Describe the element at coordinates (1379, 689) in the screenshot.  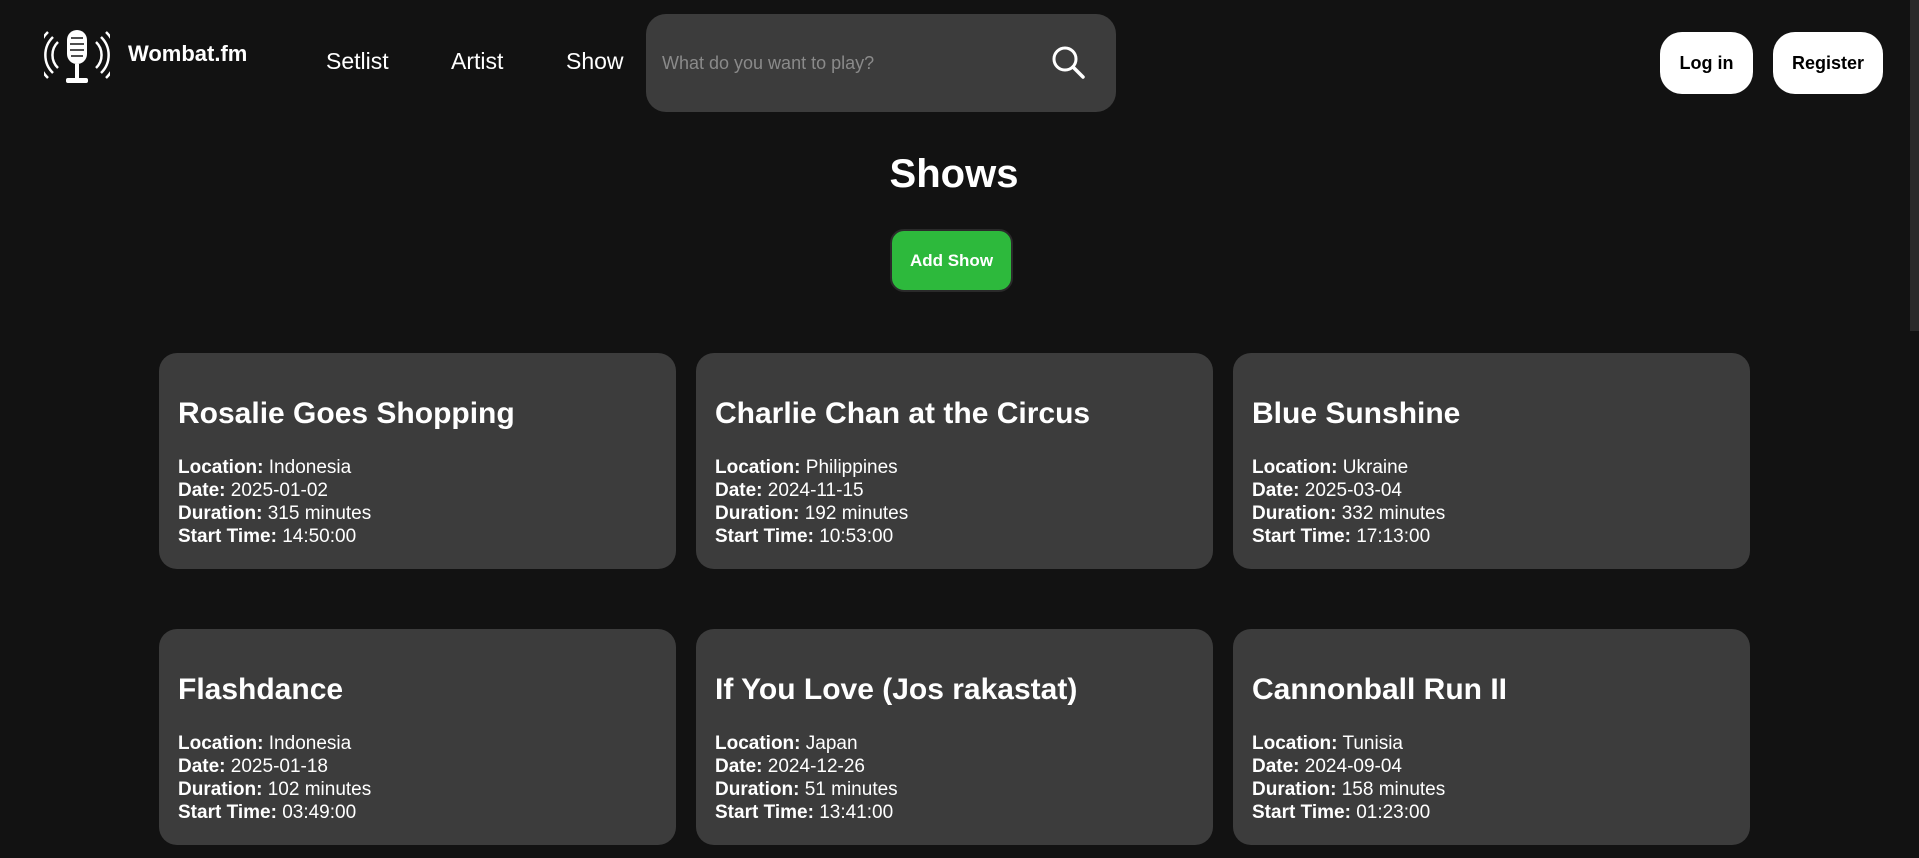
I see `show-title: Cannonball Run II` at that location.